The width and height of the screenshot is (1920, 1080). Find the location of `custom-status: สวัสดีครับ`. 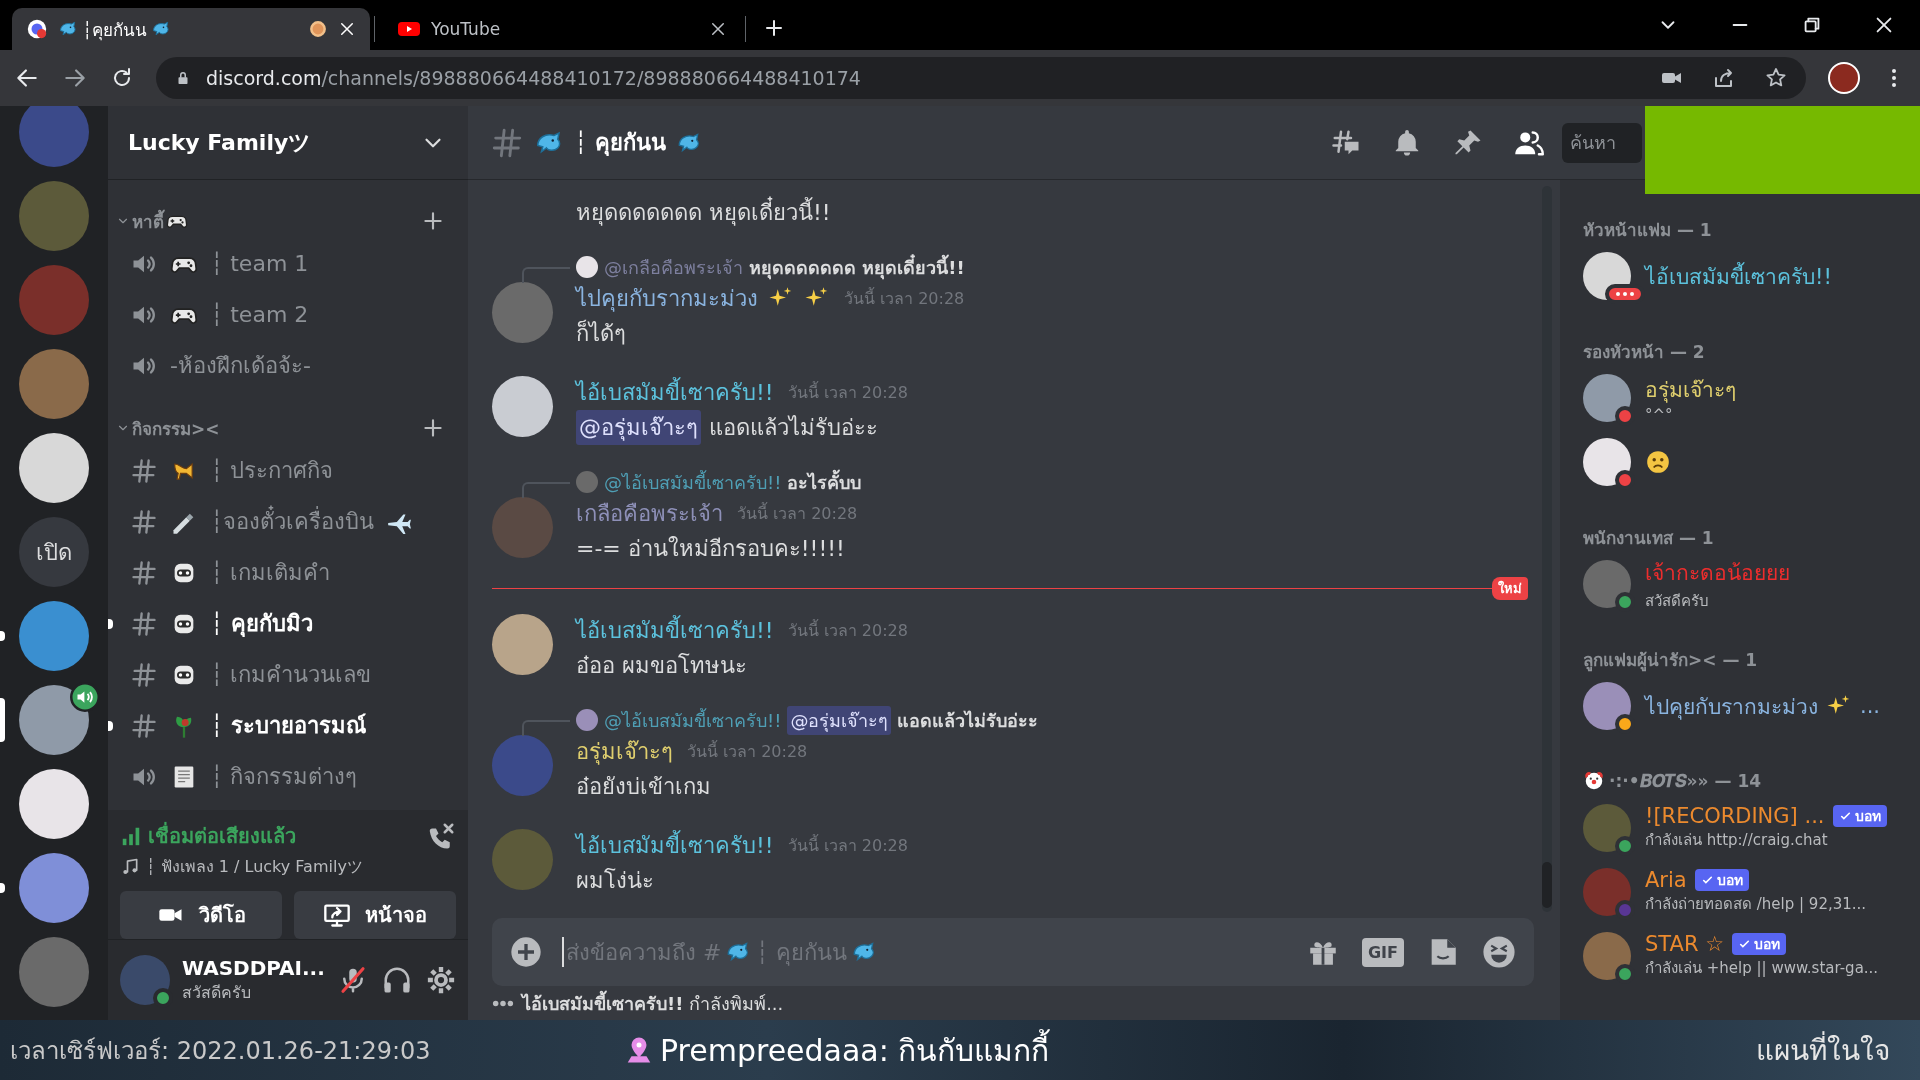

custom-status: สวัสดีครับ is located at coordinates (217, 992).